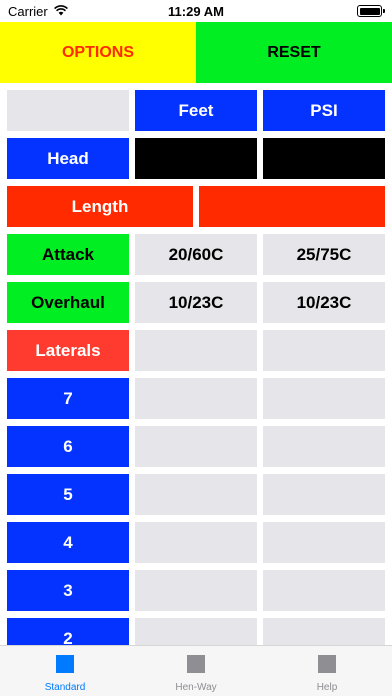 This screenshot has height=696, width=392. I want to click on lateral-4-feet-cell, so click(196, 542).